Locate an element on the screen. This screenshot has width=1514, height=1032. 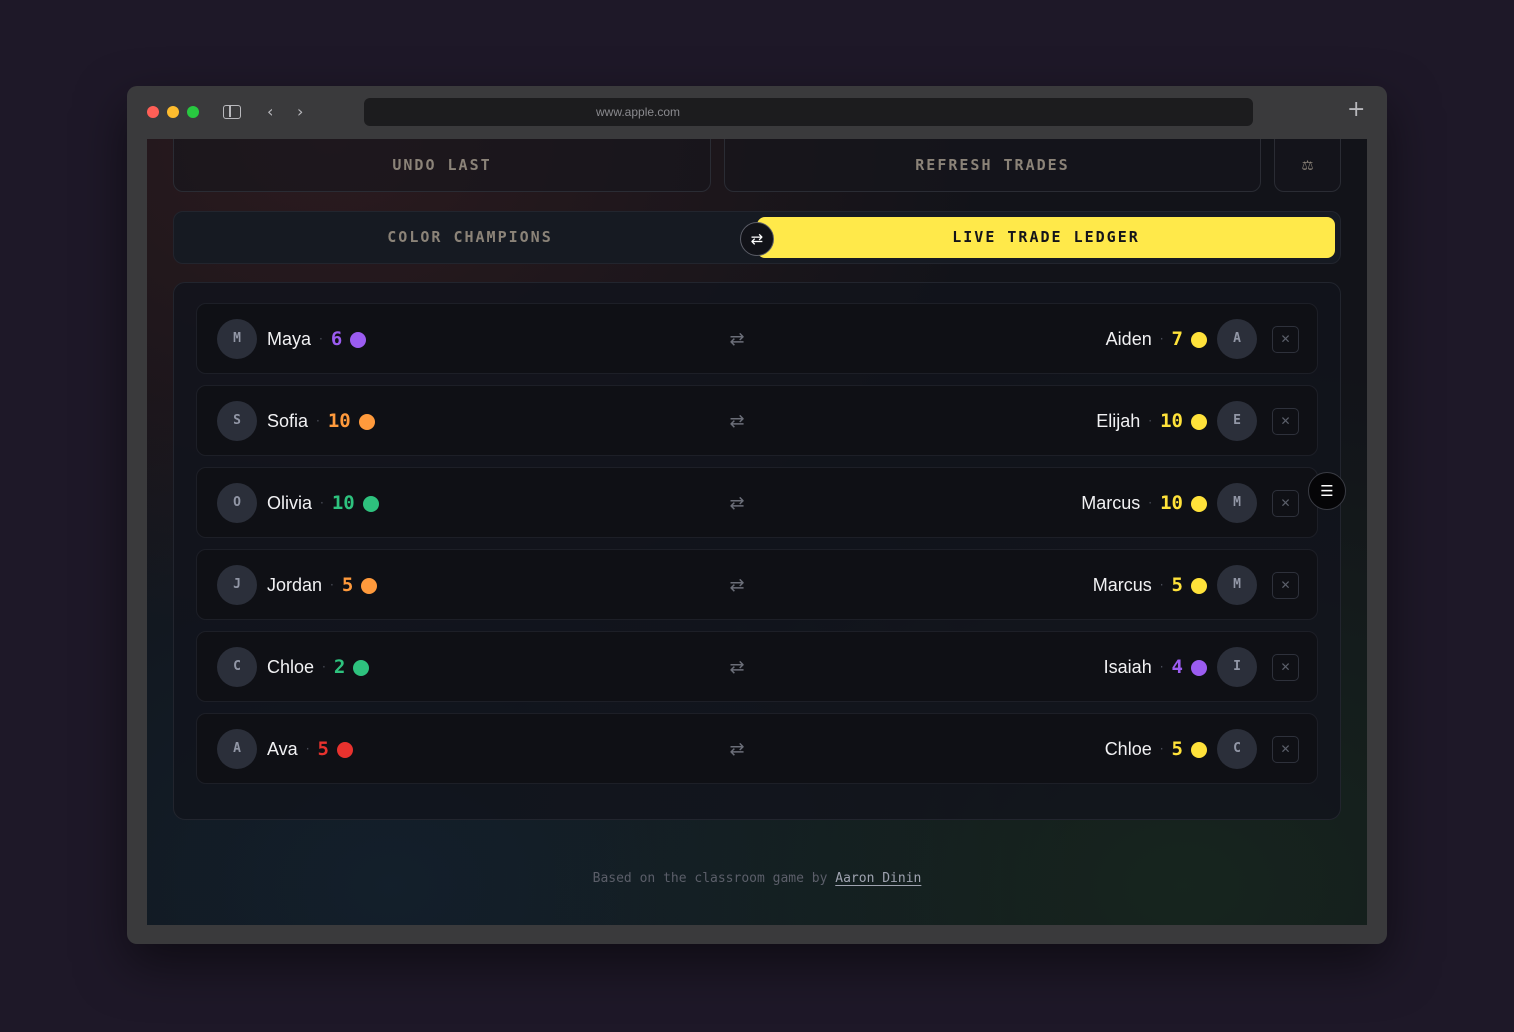
chip-count: 4 is located at coordinates (1177, 667).